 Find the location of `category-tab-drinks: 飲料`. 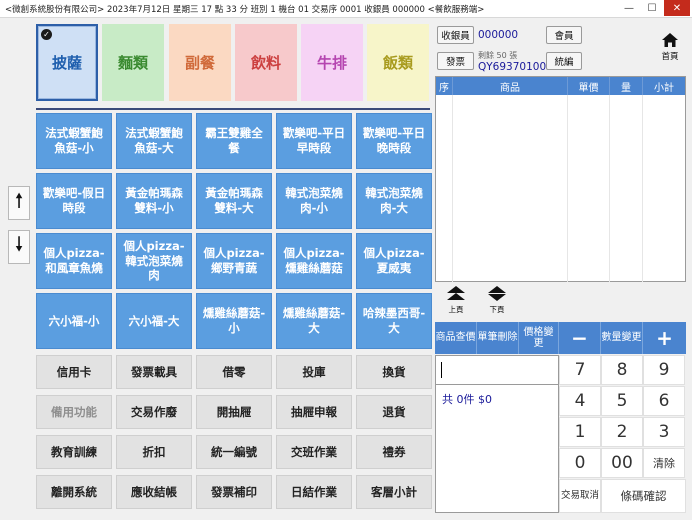

category-tab-drinks: 飲料 is located at coordinates (266, 62).